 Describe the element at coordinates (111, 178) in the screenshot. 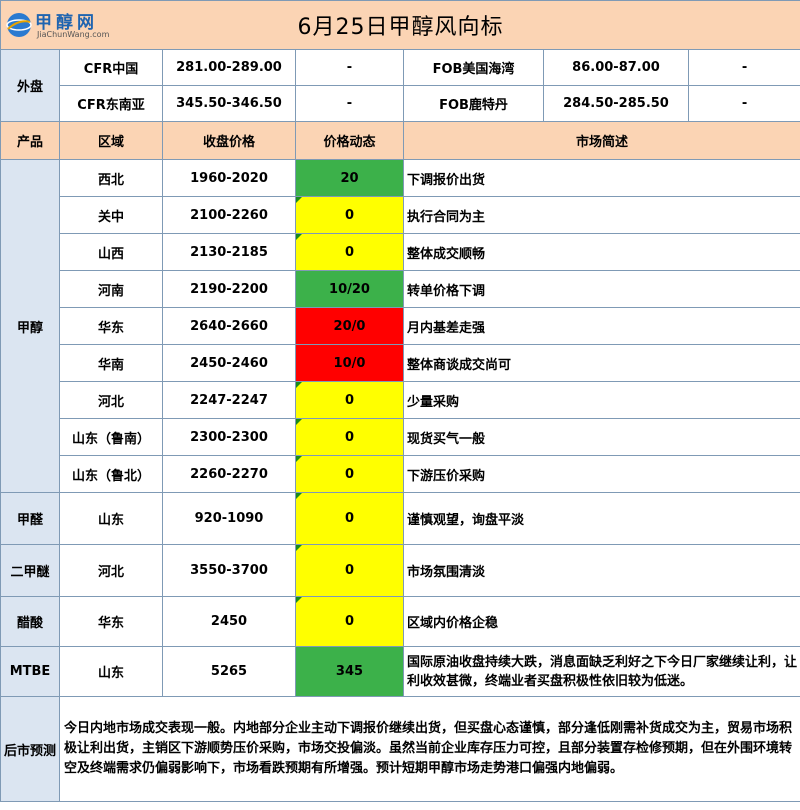

I see `region-cell: 西北` at that location.